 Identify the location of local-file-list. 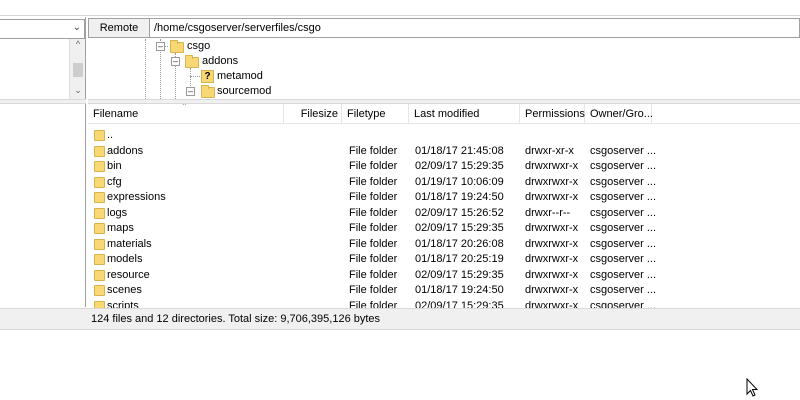
(42, 204).